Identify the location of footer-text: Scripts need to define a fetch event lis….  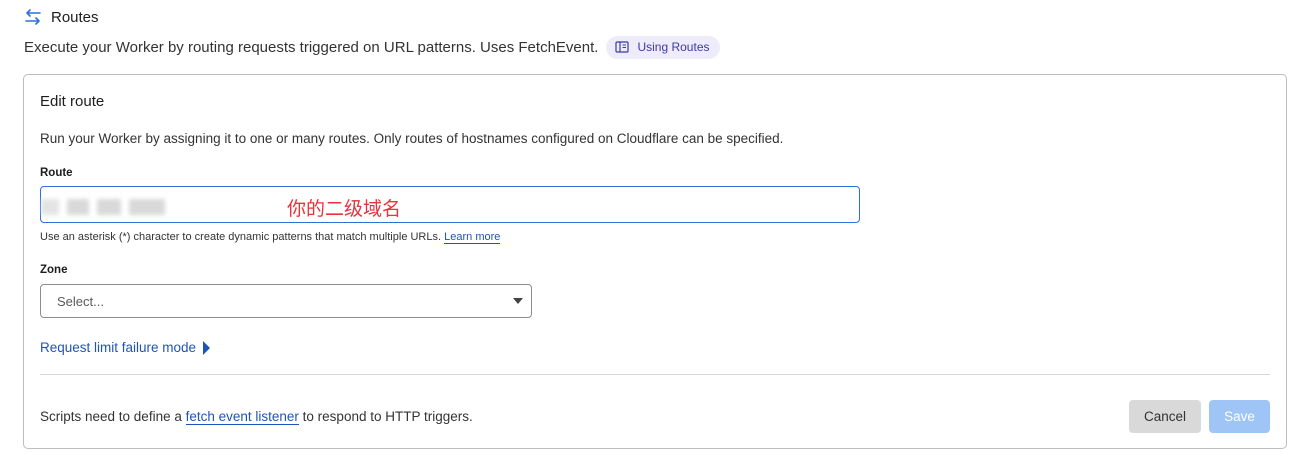
(256, 417).